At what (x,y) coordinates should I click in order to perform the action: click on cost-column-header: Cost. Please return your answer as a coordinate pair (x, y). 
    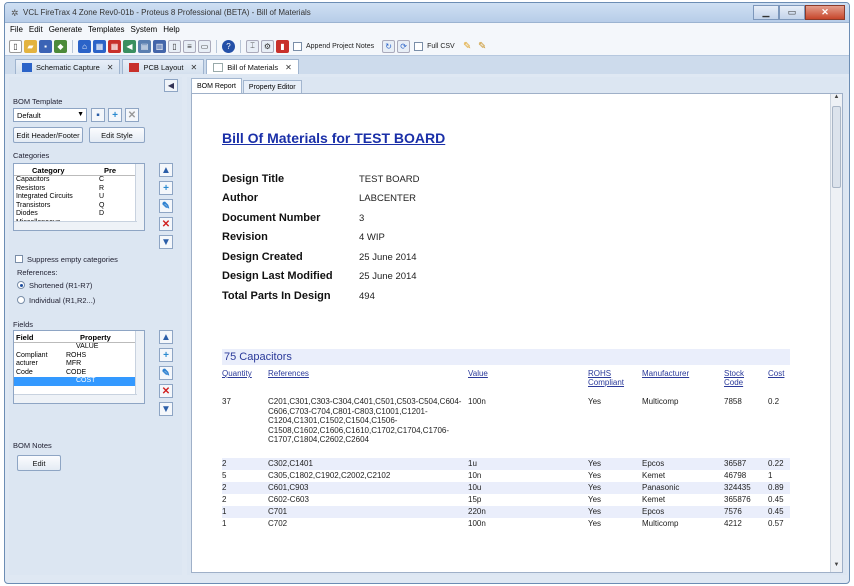
    Looking at the image, I should click on (776, 373).